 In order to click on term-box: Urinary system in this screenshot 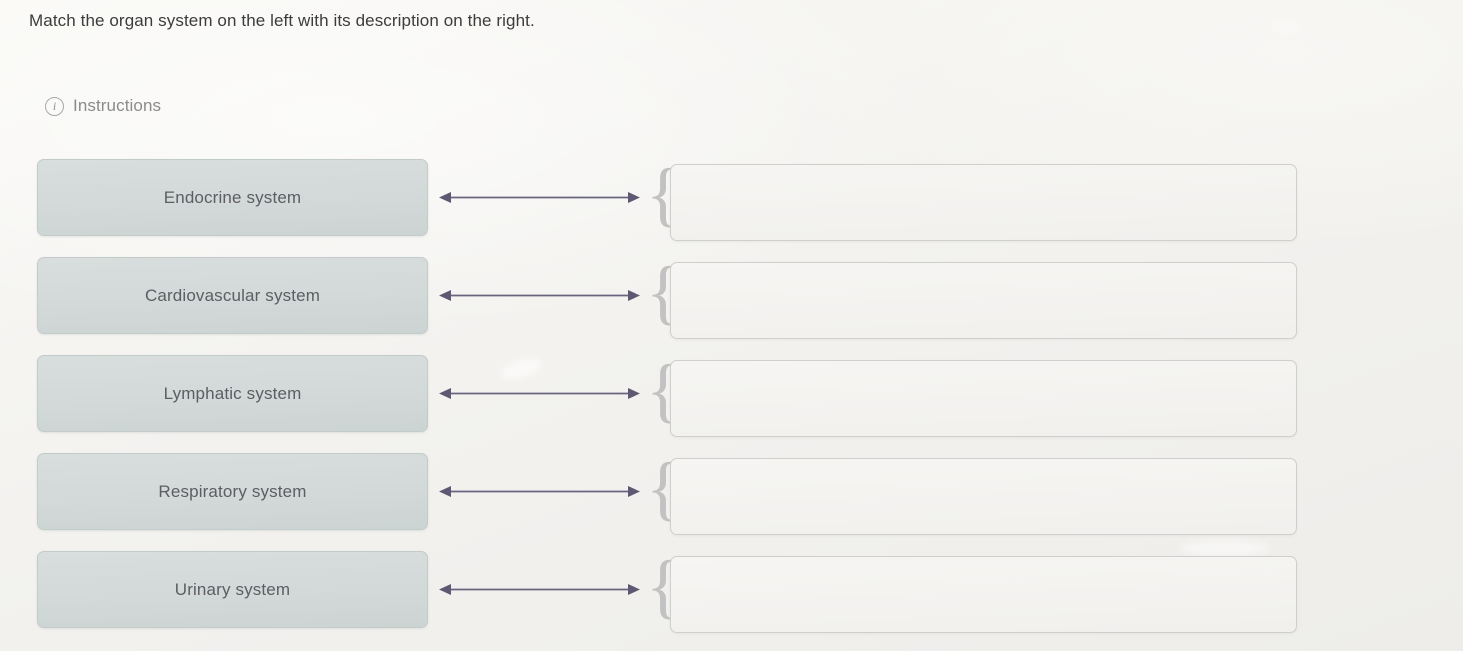, I will do `click(232, 589)`.